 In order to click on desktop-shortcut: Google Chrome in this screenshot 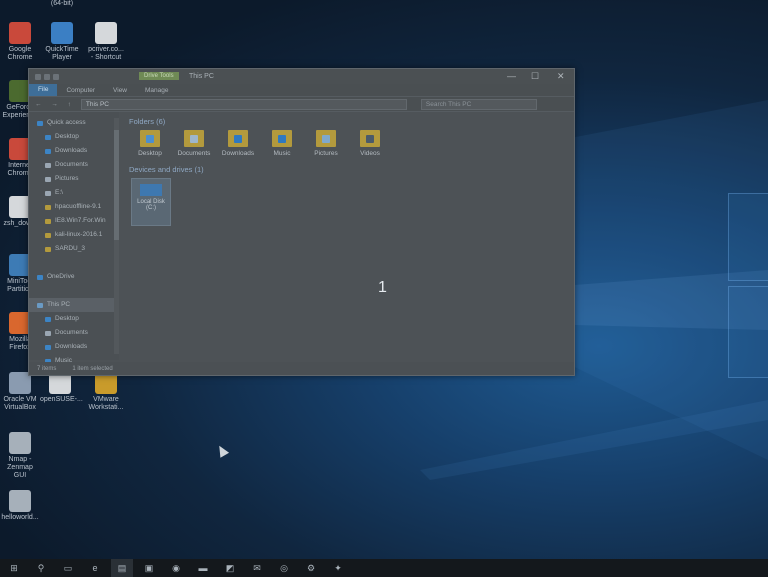, I will do `click(20, 42)`.